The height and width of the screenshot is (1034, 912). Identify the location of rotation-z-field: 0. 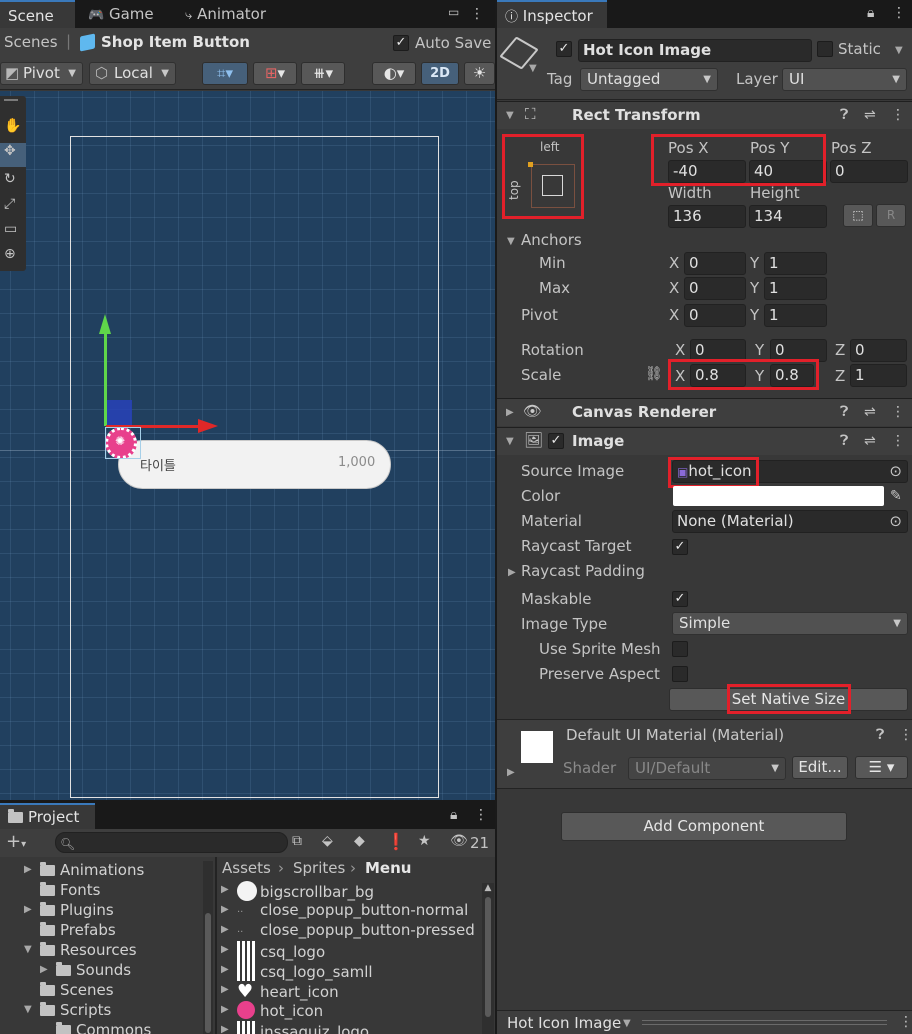
(878, 350).